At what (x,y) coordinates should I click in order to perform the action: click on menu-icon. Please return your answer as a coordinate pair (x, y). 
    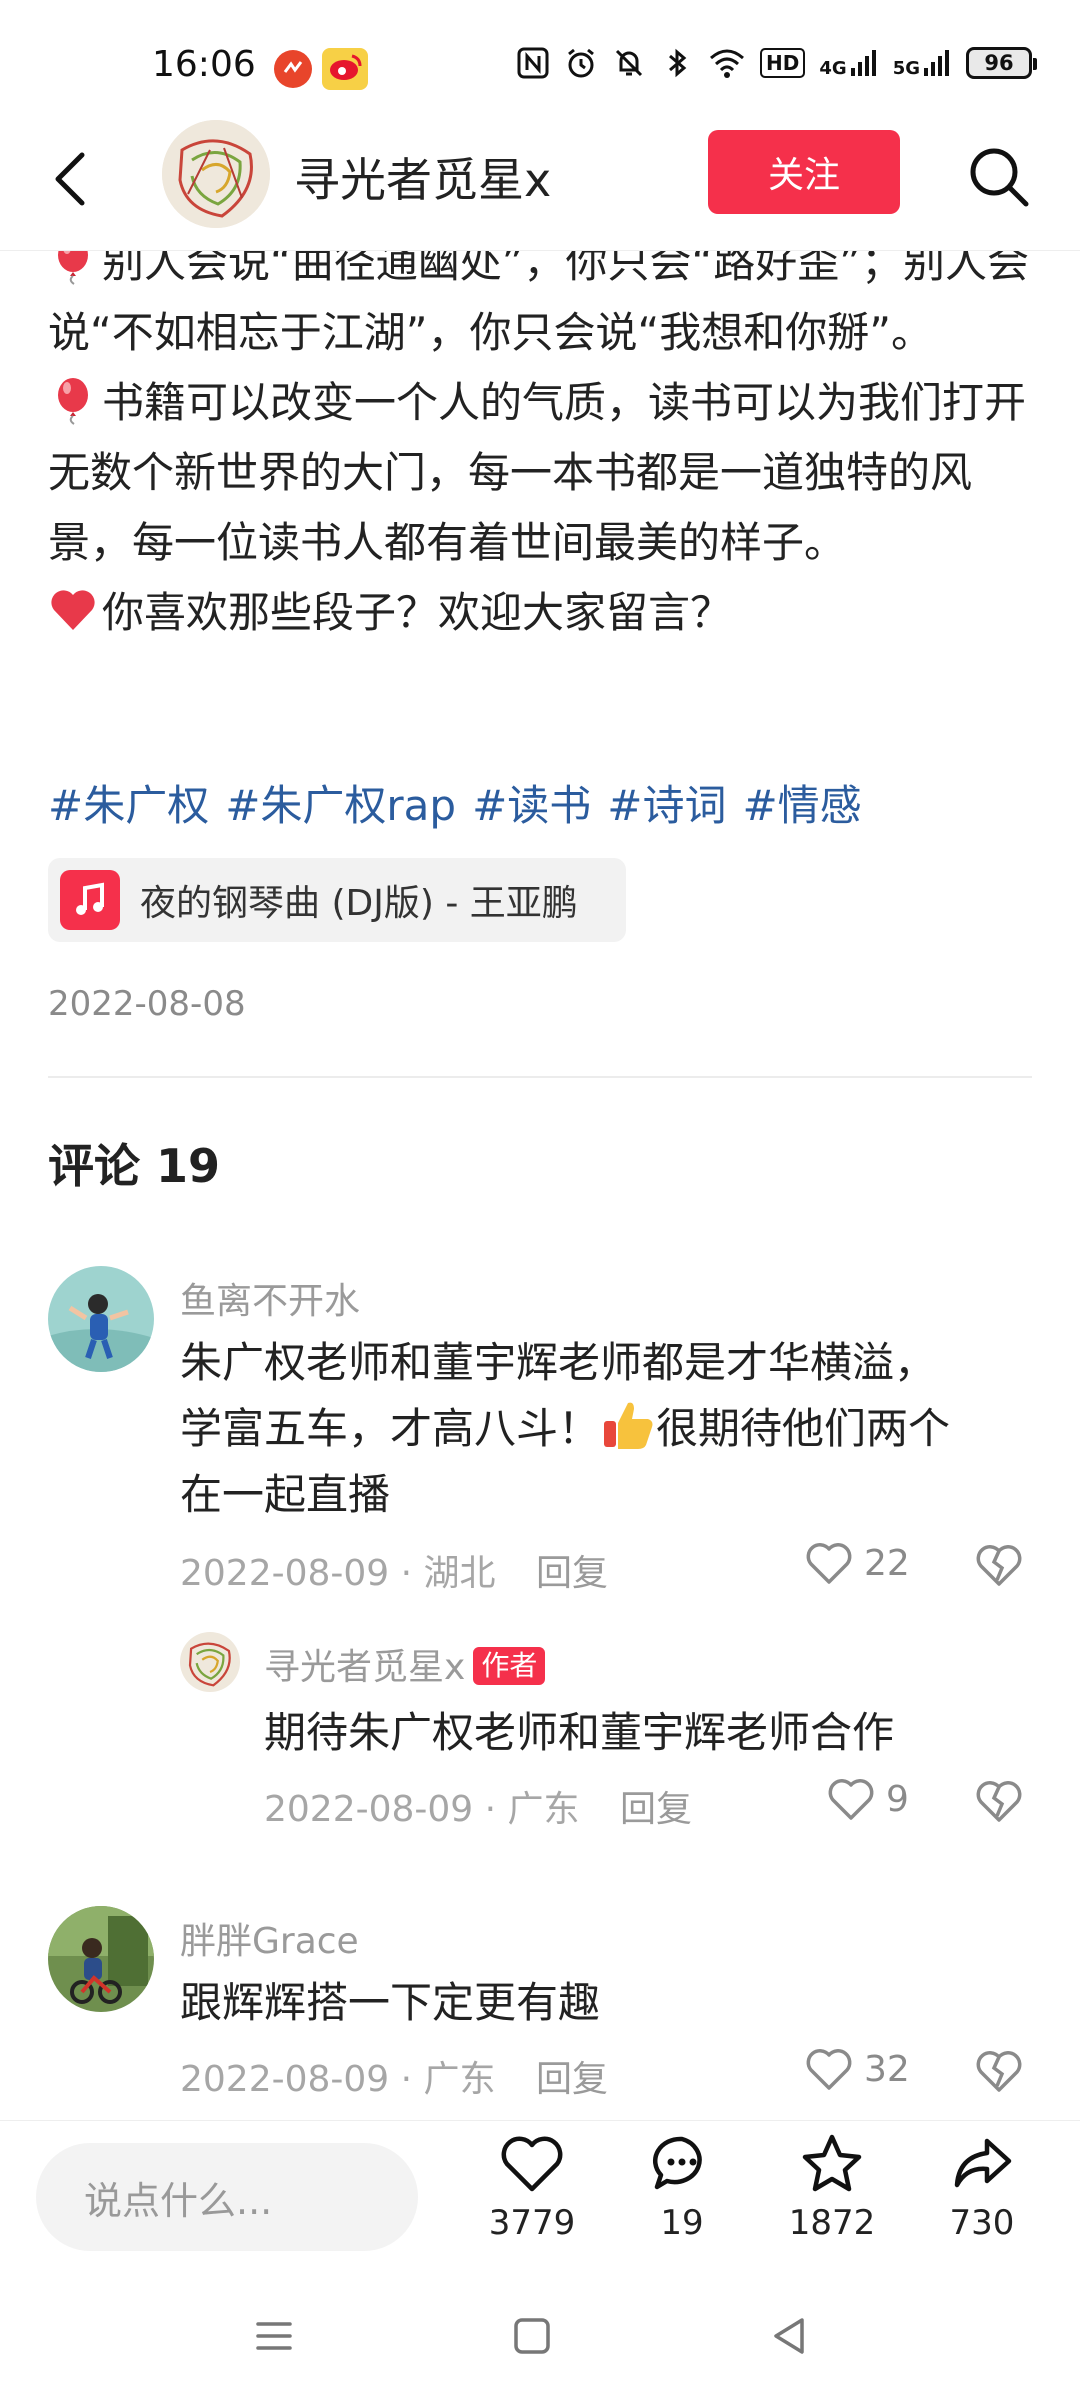
    Looking at the image, I should click on (274, 2336).